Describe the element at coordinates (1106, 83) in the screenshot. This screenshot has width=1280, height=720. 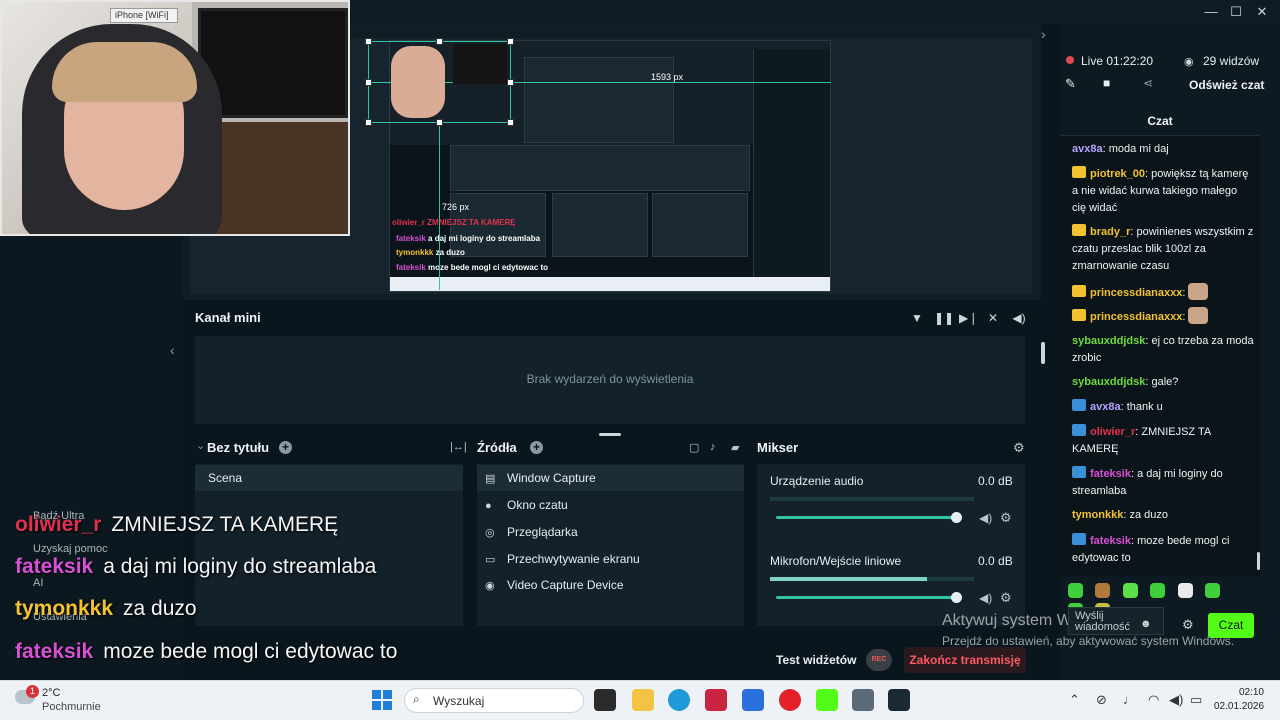
I see `clapperboard-icon: ■` at that location.